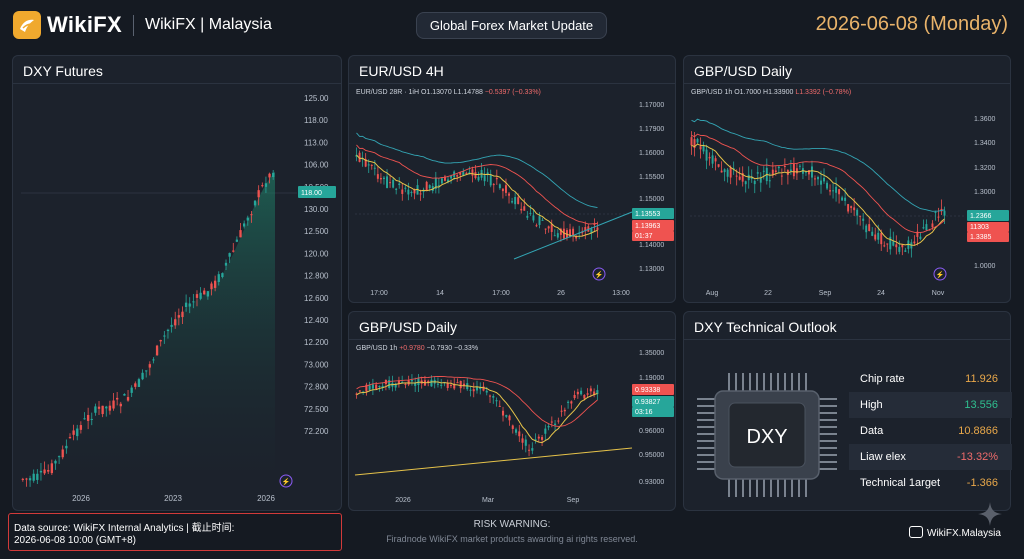  Describe the element at coordinates (647, 214) in the screenshot. I see `tag-green: 1.13553` at that location.